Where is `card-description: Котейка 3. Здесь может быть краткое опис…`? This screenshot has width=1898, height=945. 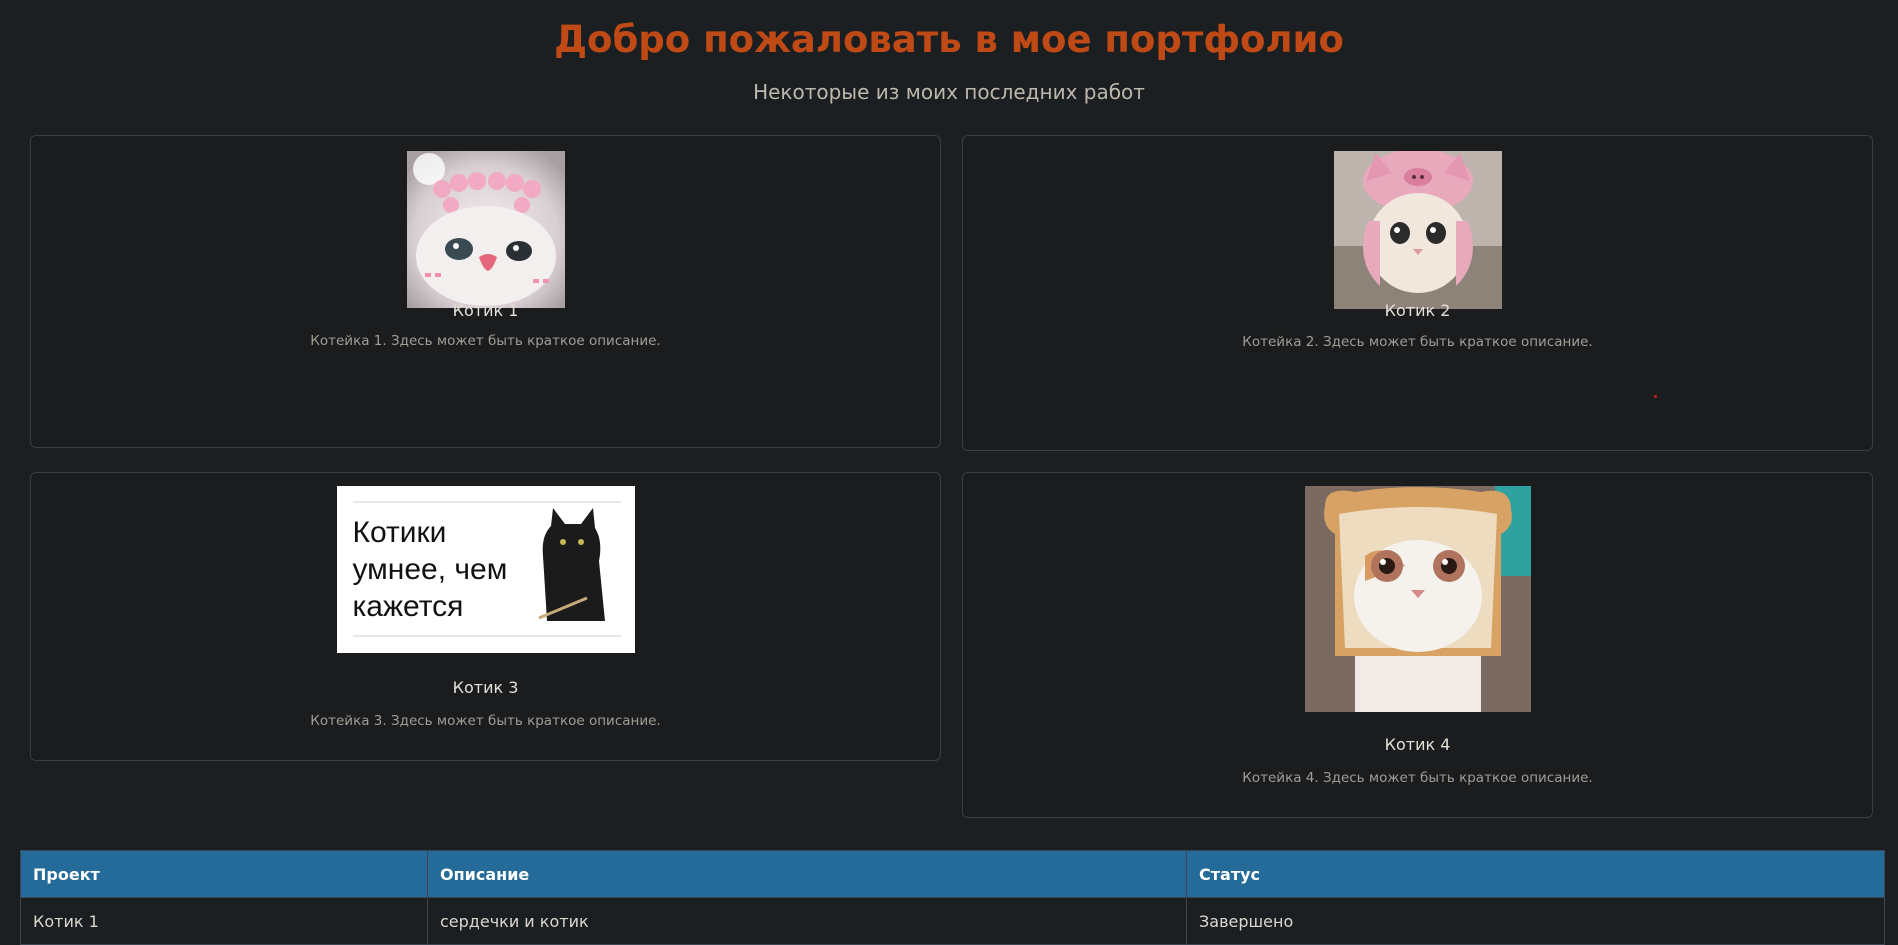 card-description: Котейка 3. Здесь может быть краткое опис… is located at coordinates (485, 721).